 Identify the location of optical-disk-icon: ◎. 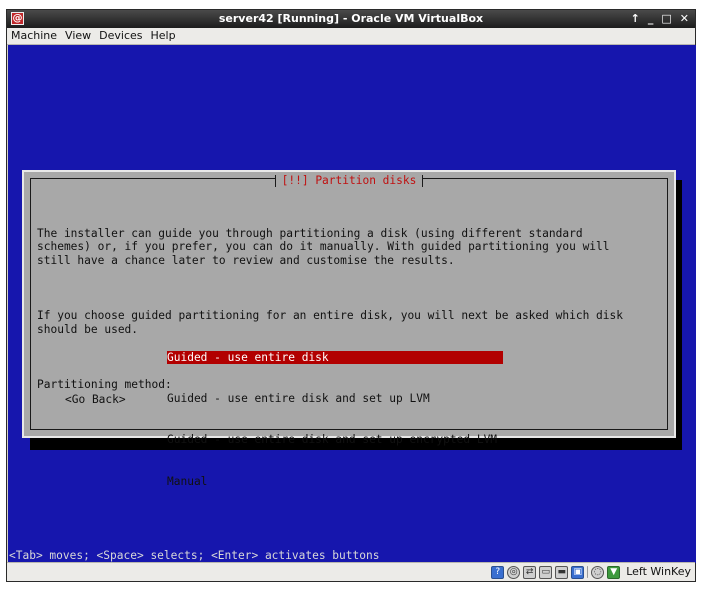
(514, 572).